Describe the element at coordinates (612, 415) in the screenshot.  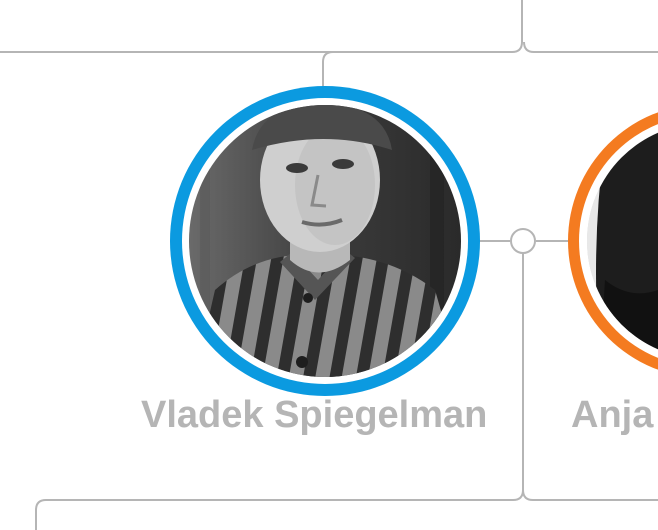
I see `person-name-anja: Anja` at that location.